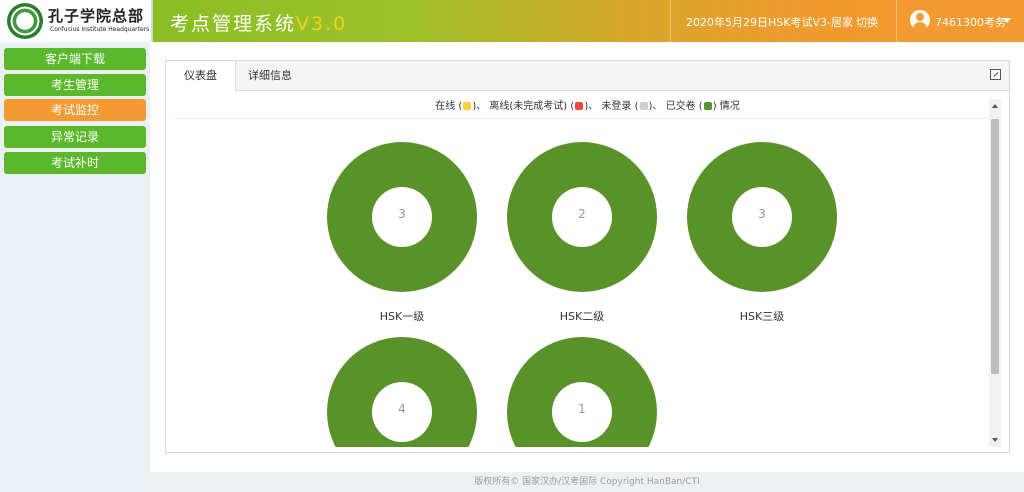 This screenshot has width=1024, height=492. What do you see at coordinates (970, 22) in the screenshot?
I see `user-name: 7461300考务` at bounding box center [970, 22].